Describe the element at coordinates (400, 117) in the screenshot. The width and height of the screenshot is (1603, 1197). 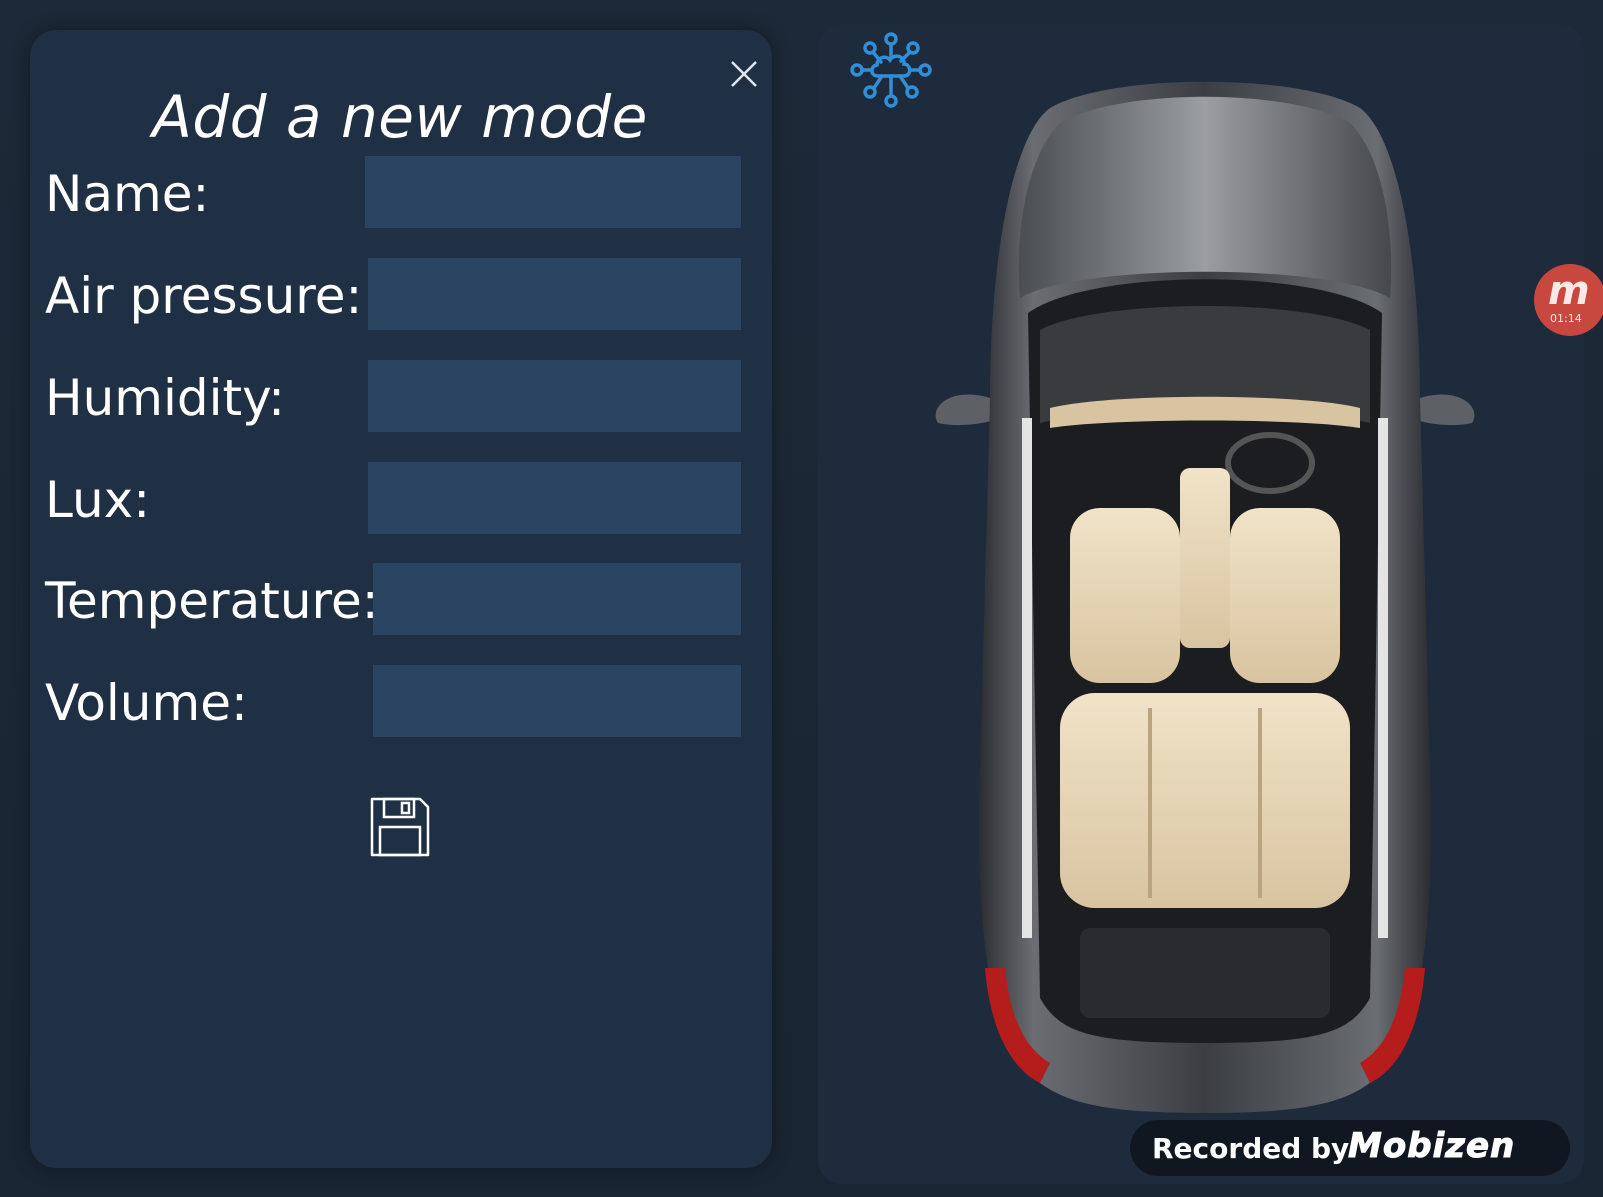
I see `dialog-title: Add a new mode` at that location.